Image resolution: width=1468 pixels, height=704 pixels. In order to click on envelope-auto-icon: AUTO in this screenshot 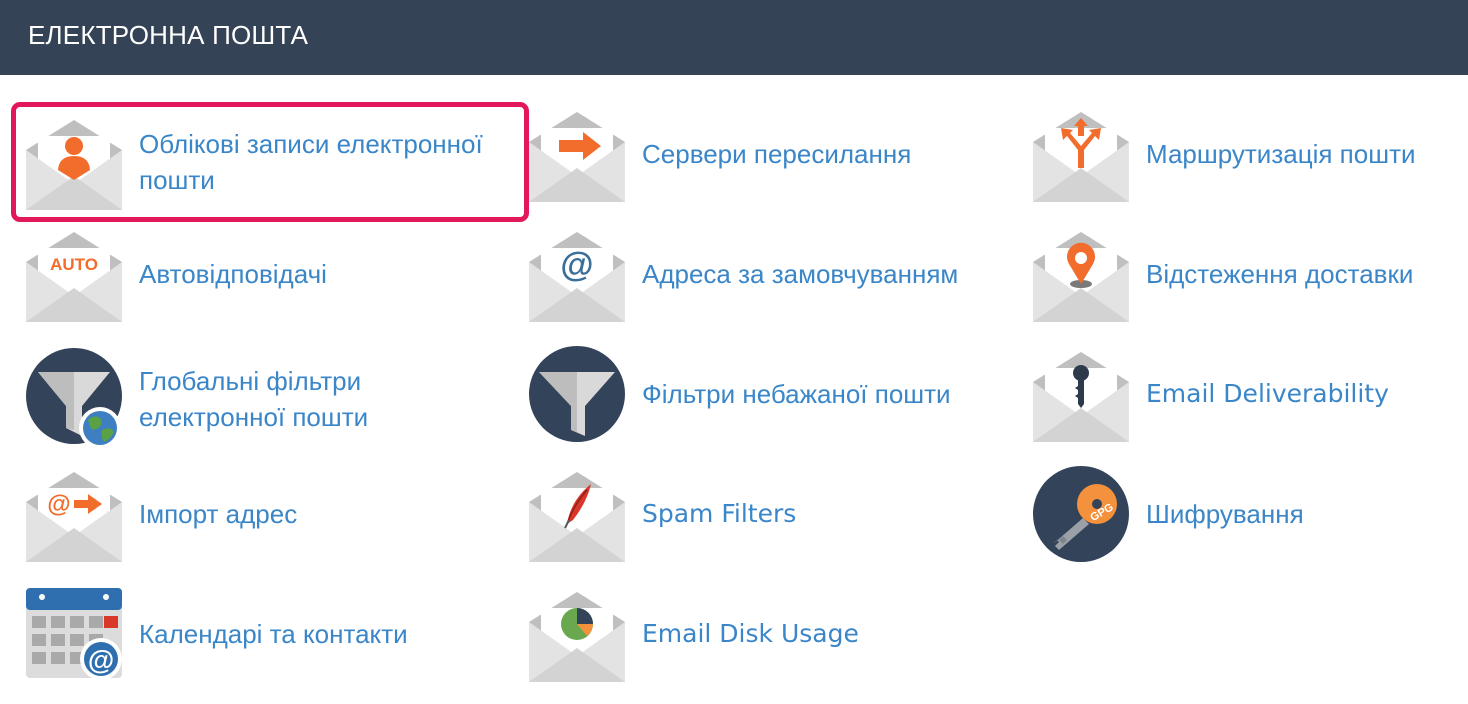, I will do `click(74, 277)`.